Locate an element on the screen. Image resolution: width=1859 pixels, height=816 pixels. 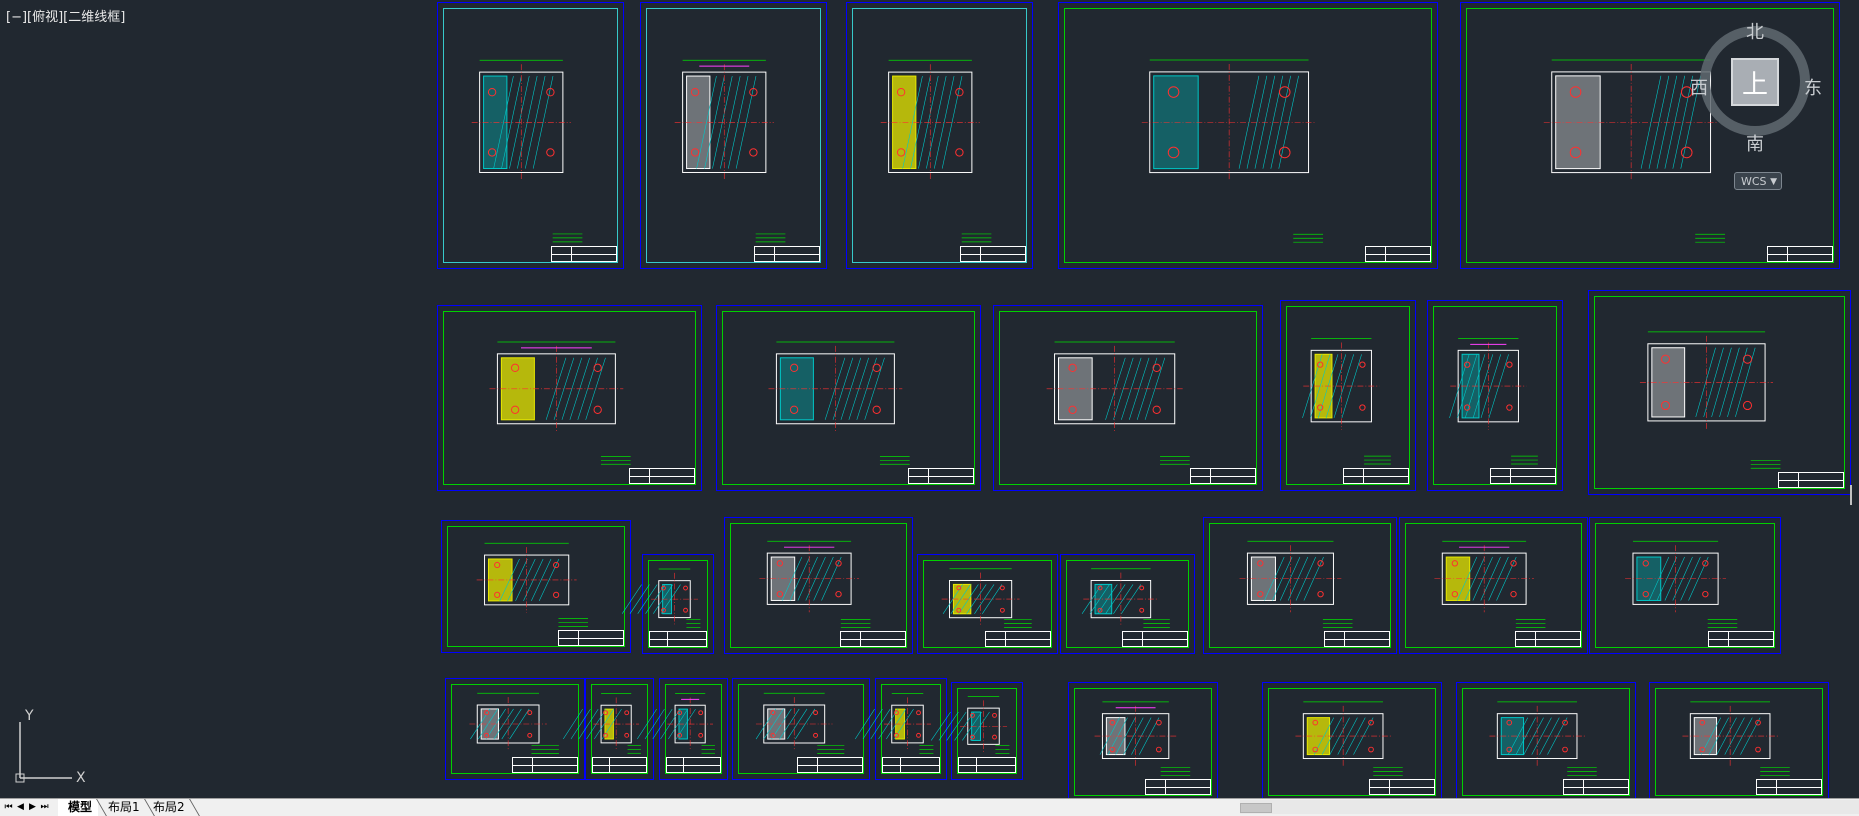
compass-north: 北 is located at coordinates (1755, 31).